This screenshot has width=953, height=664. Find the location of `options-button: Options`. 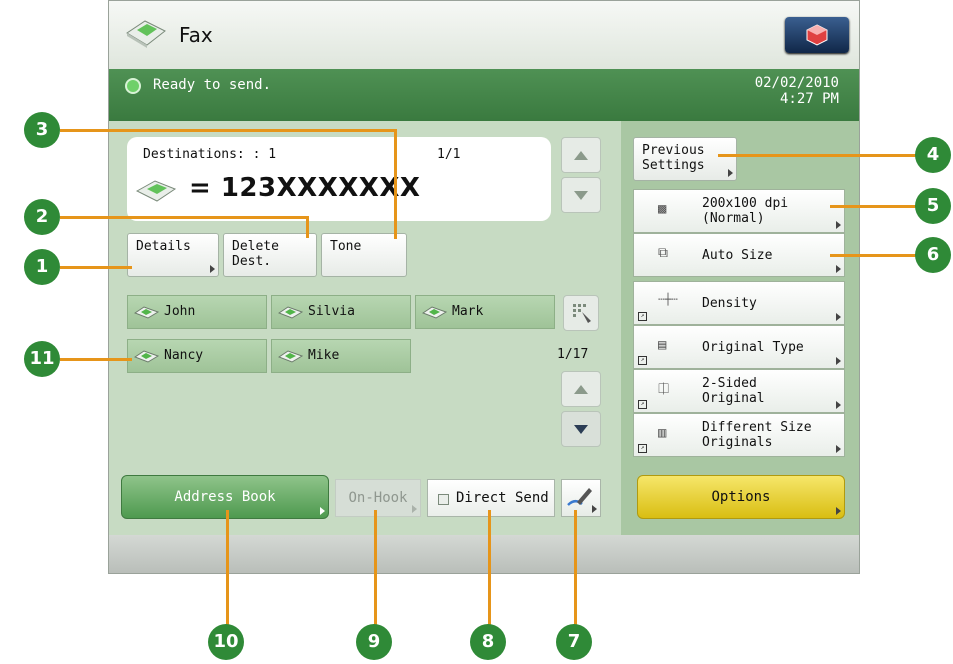

options-button: Options is located at coordinates (741, 497).